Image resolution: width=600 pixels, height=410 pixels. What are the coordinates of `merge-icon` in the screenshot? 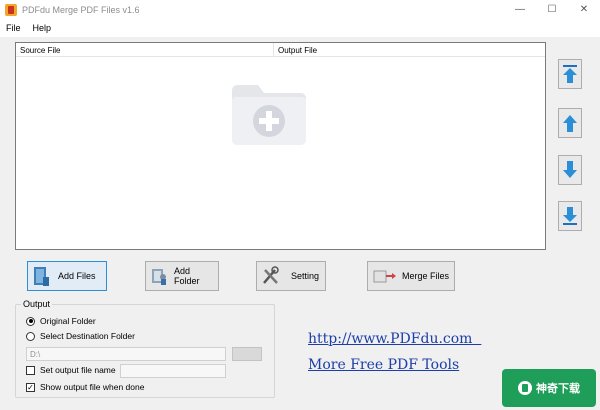 It's located at (385, 276).